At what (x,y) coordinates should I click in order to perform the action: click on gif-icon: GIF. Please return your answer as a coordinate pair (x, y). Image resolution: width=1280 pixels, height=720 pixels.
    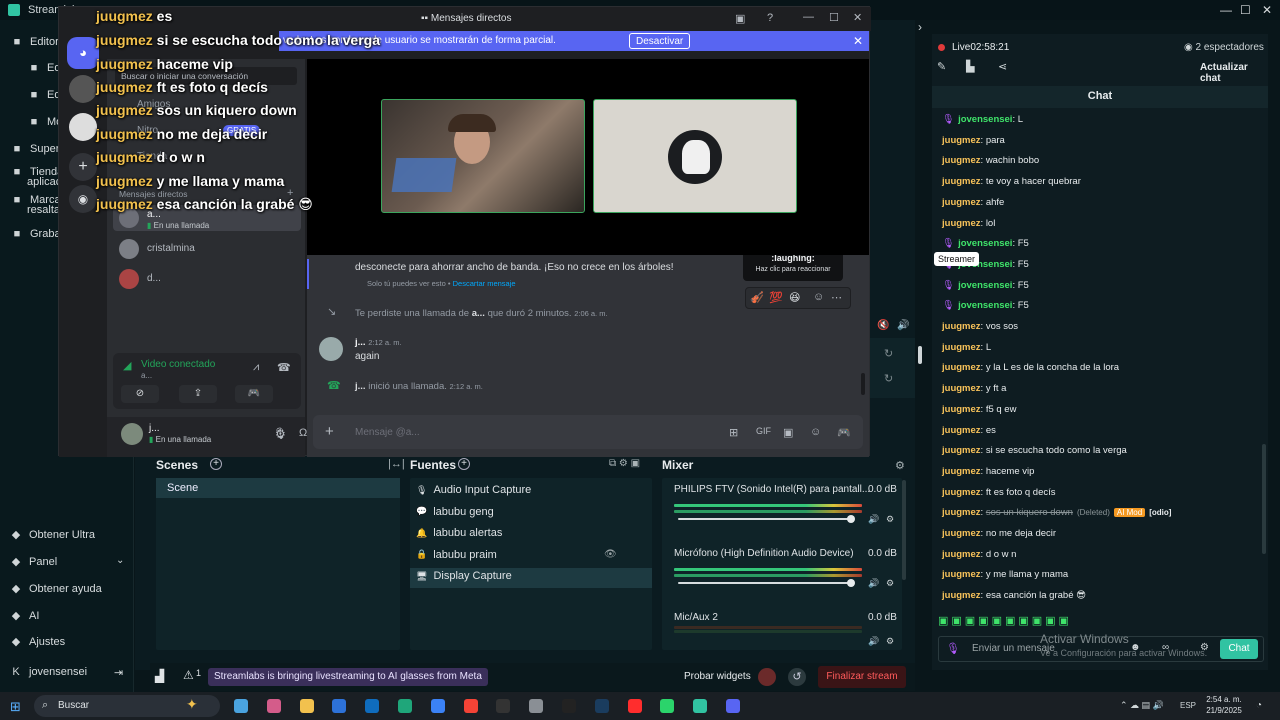
    Looking at the image, I should click on (763, 431).